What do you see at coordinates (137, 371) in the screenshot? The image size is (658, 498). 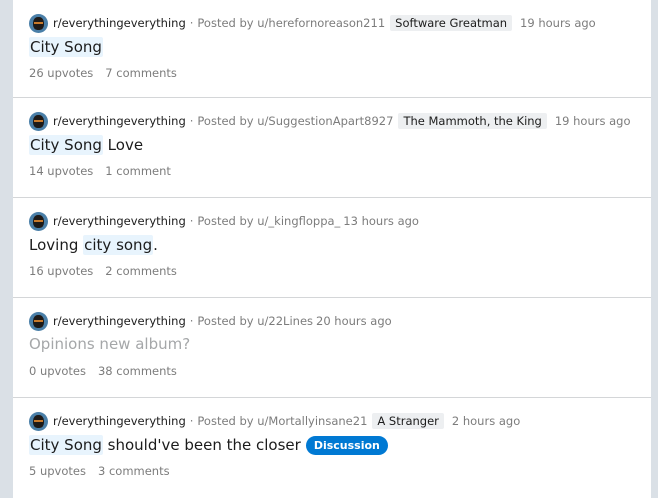 I see `comment-count: 38 comments` at bounding box center [137, 371].